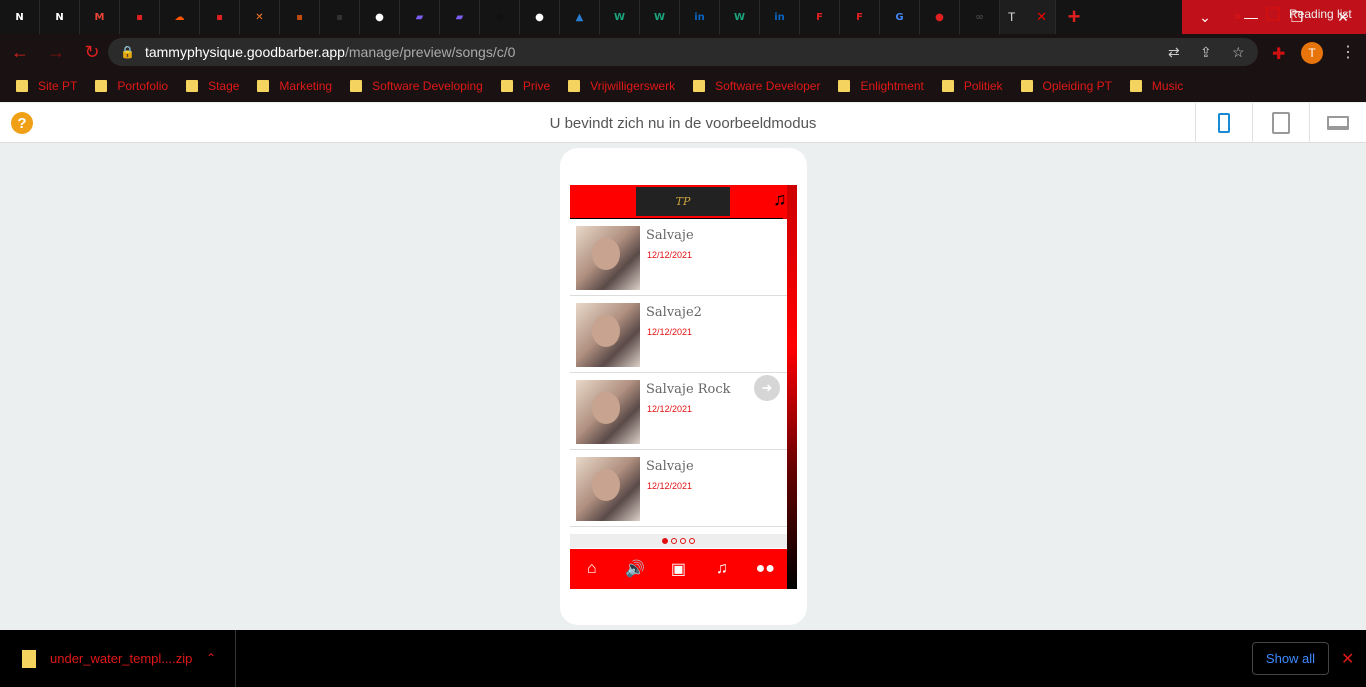 The width and height of the screenshot is (1366, 687). I want to click on bookmark-folder: Software Developing, so click(416, 86).